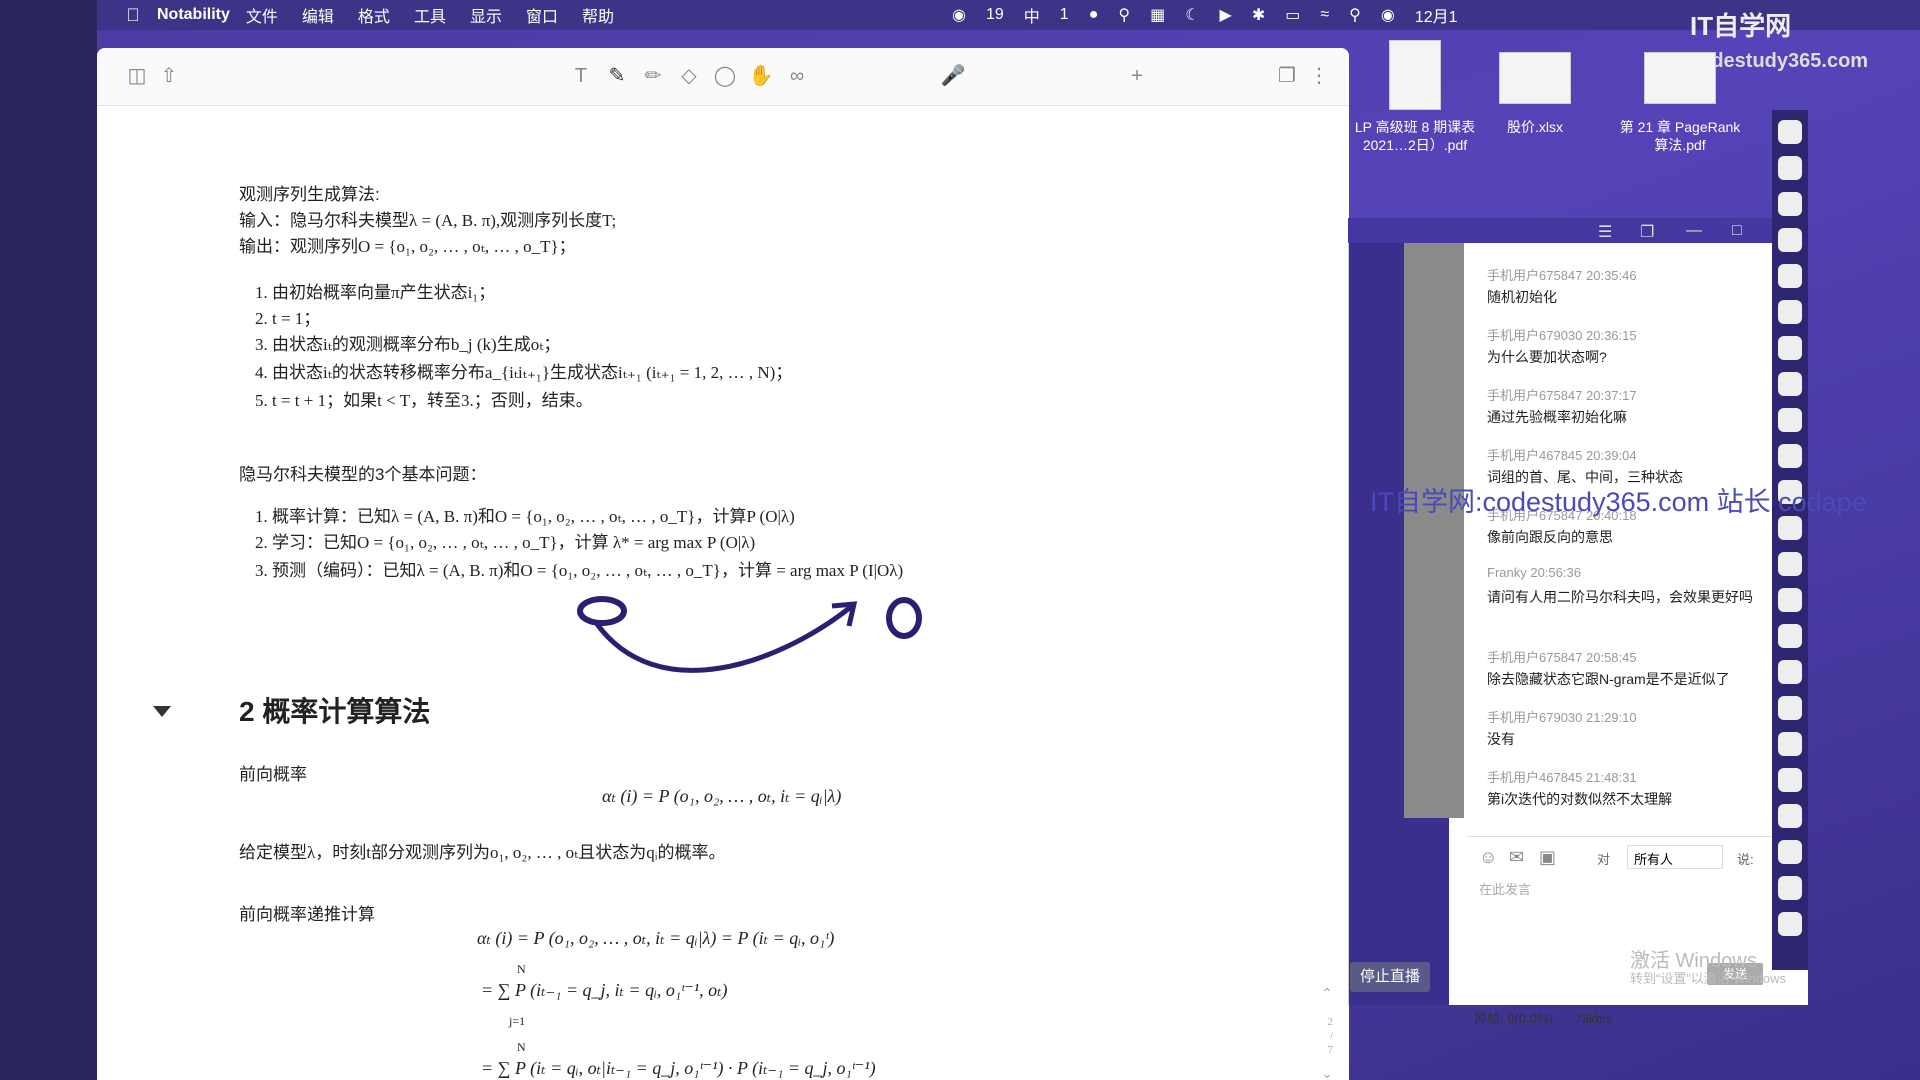  Describe the element at coordinates (1547, 857) in the screenshot. I see `image-icon: ▣` at that location.